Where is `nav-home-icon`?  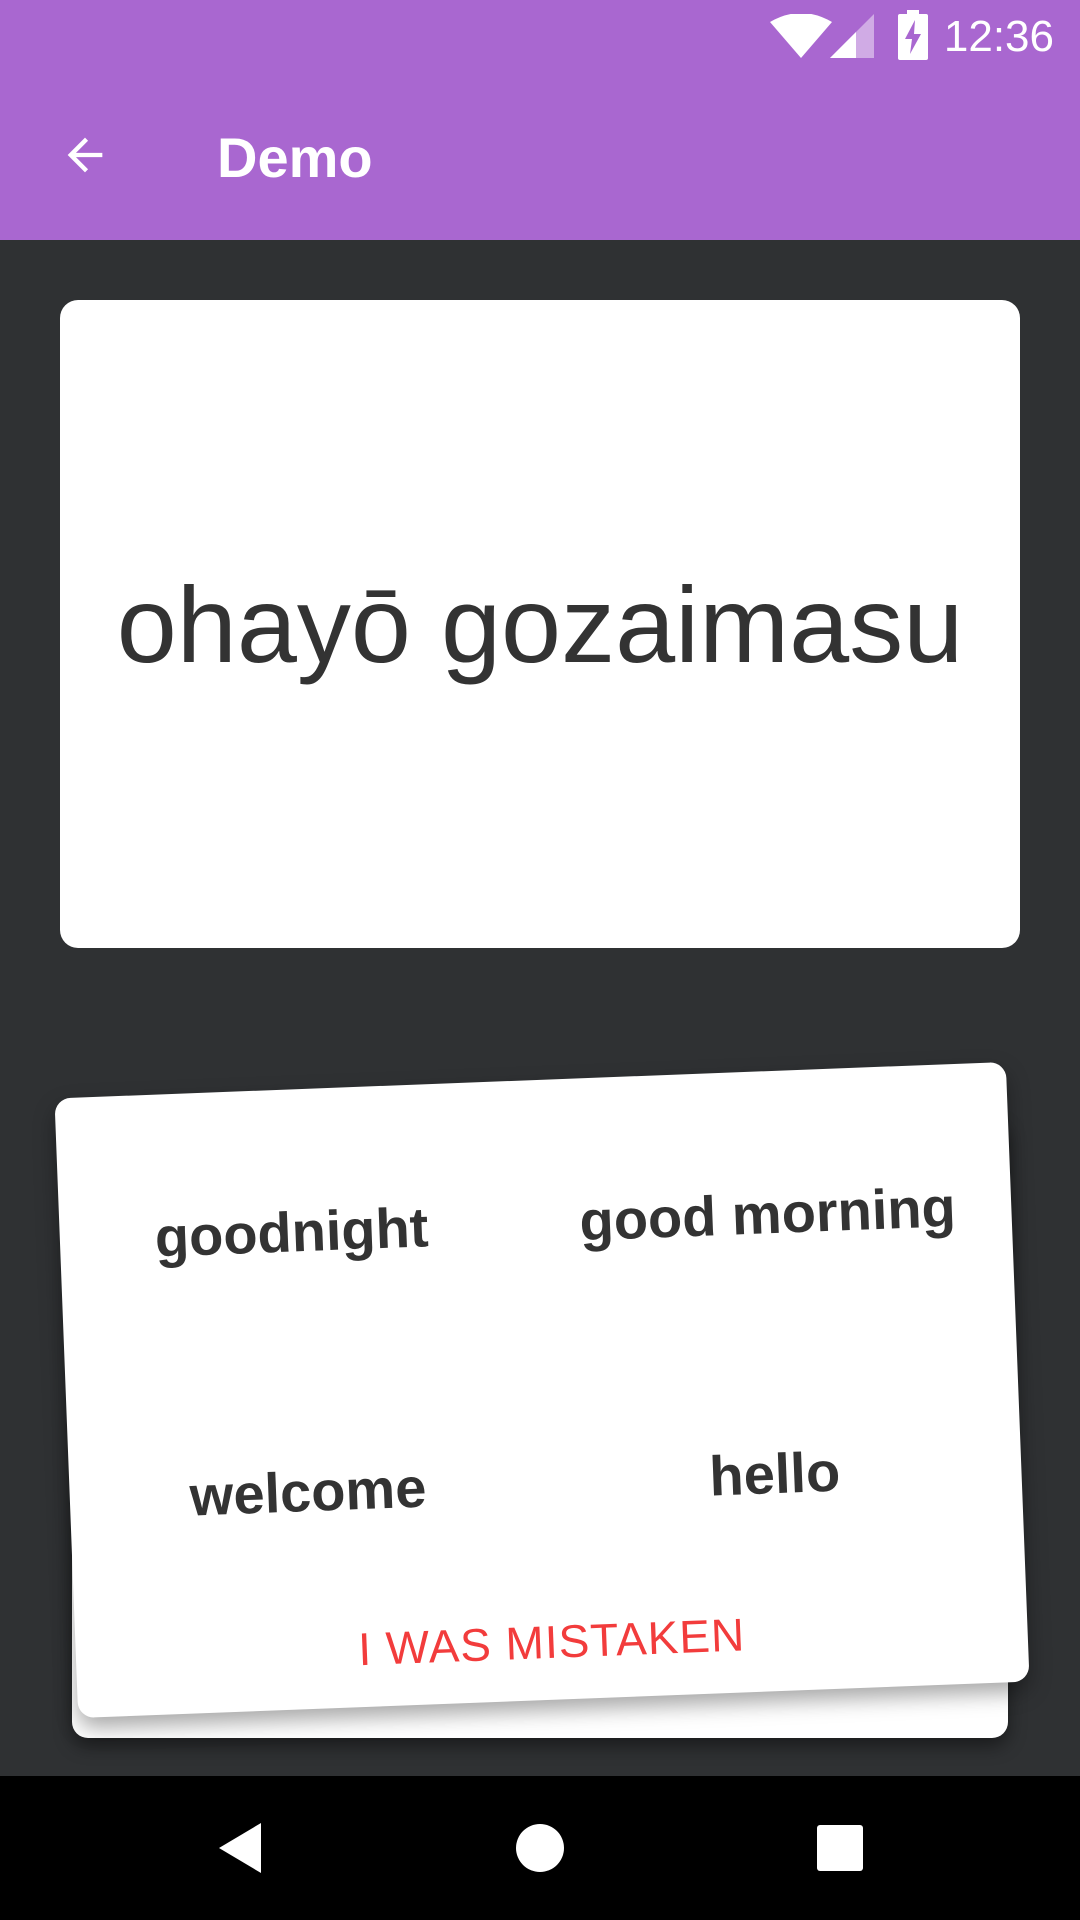 nav-home-icon is located at coordinates (540, 1848).